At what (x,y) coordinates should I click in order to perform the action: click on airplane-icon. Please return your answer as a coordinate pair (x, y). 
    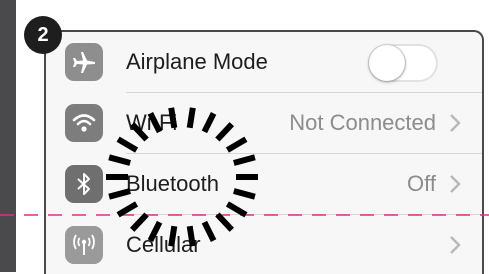
    Looking at the image, I should click on (84, 62).